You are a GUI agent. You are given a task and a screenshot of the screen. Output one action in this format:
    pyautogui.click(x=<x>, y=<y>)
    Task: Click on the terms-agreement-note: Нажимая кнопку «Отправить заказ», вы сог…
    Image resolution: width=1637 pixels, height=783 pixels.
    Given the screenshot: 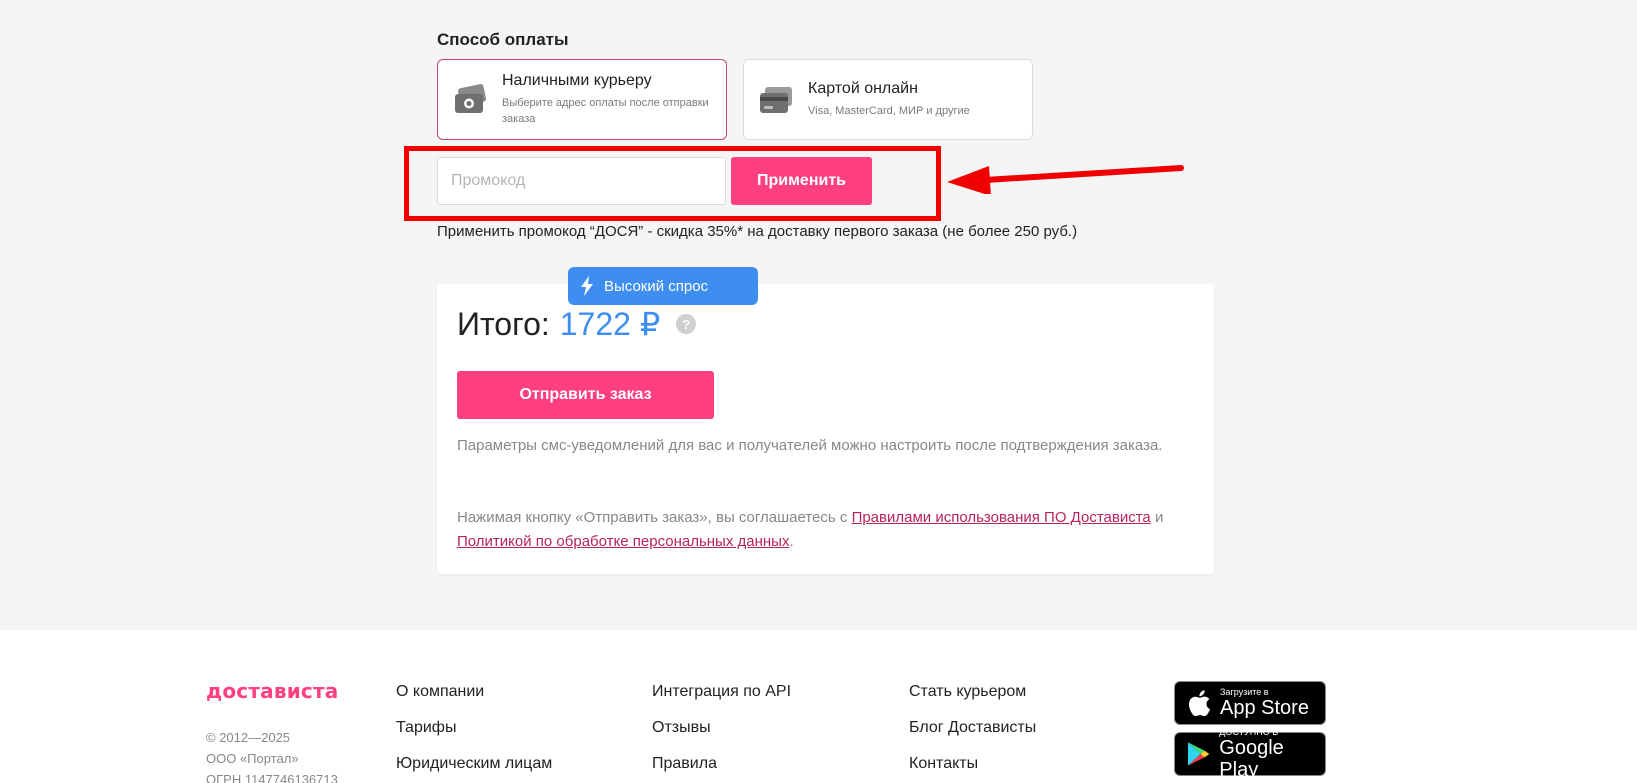 What is the action you would take?
    pyautogui.click(x=817, y=530)
    